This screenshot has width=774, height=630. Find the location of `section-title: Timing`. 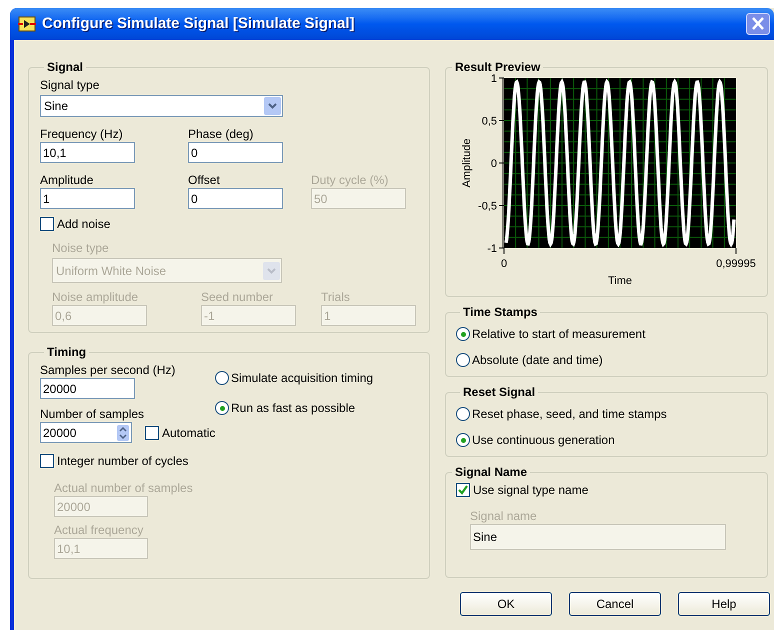

section-title: Timing is located at coordinates (67, 352).